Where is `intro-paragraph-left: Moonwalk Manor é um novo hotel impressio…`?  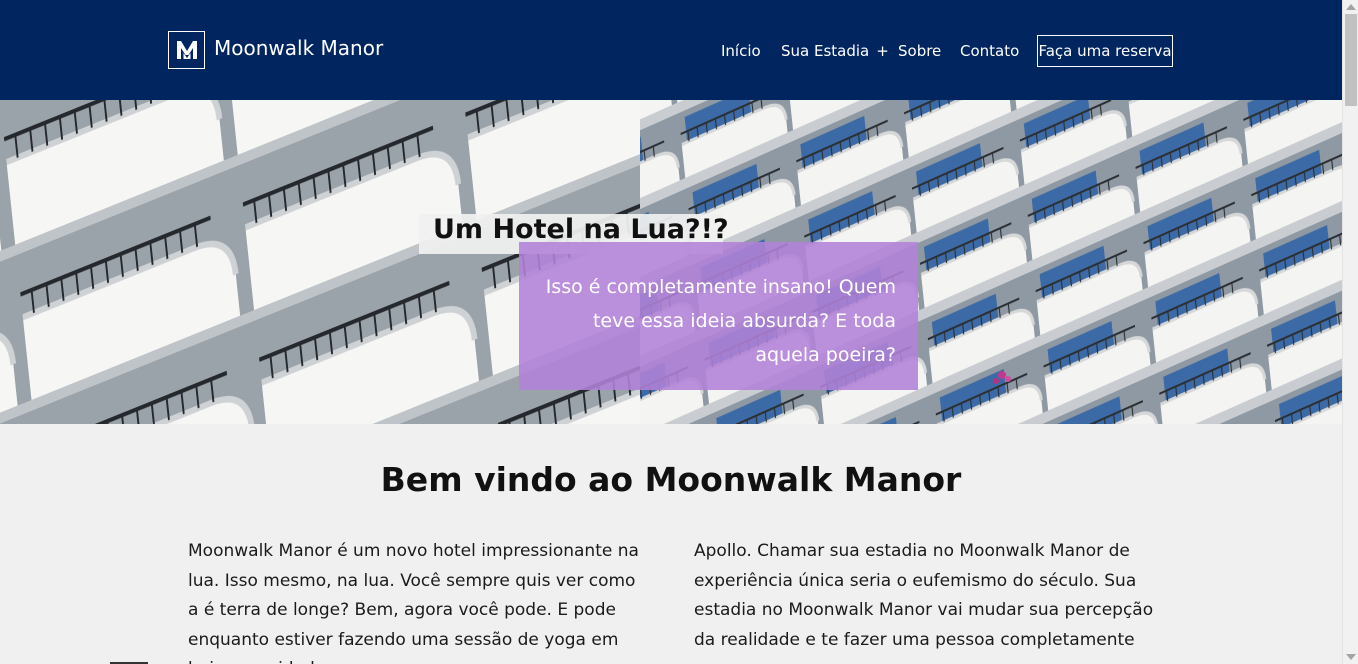 intro-paragraph-left: Moonwalk Manor é um novo hotel impressio… is located at coordinates (413, 602).